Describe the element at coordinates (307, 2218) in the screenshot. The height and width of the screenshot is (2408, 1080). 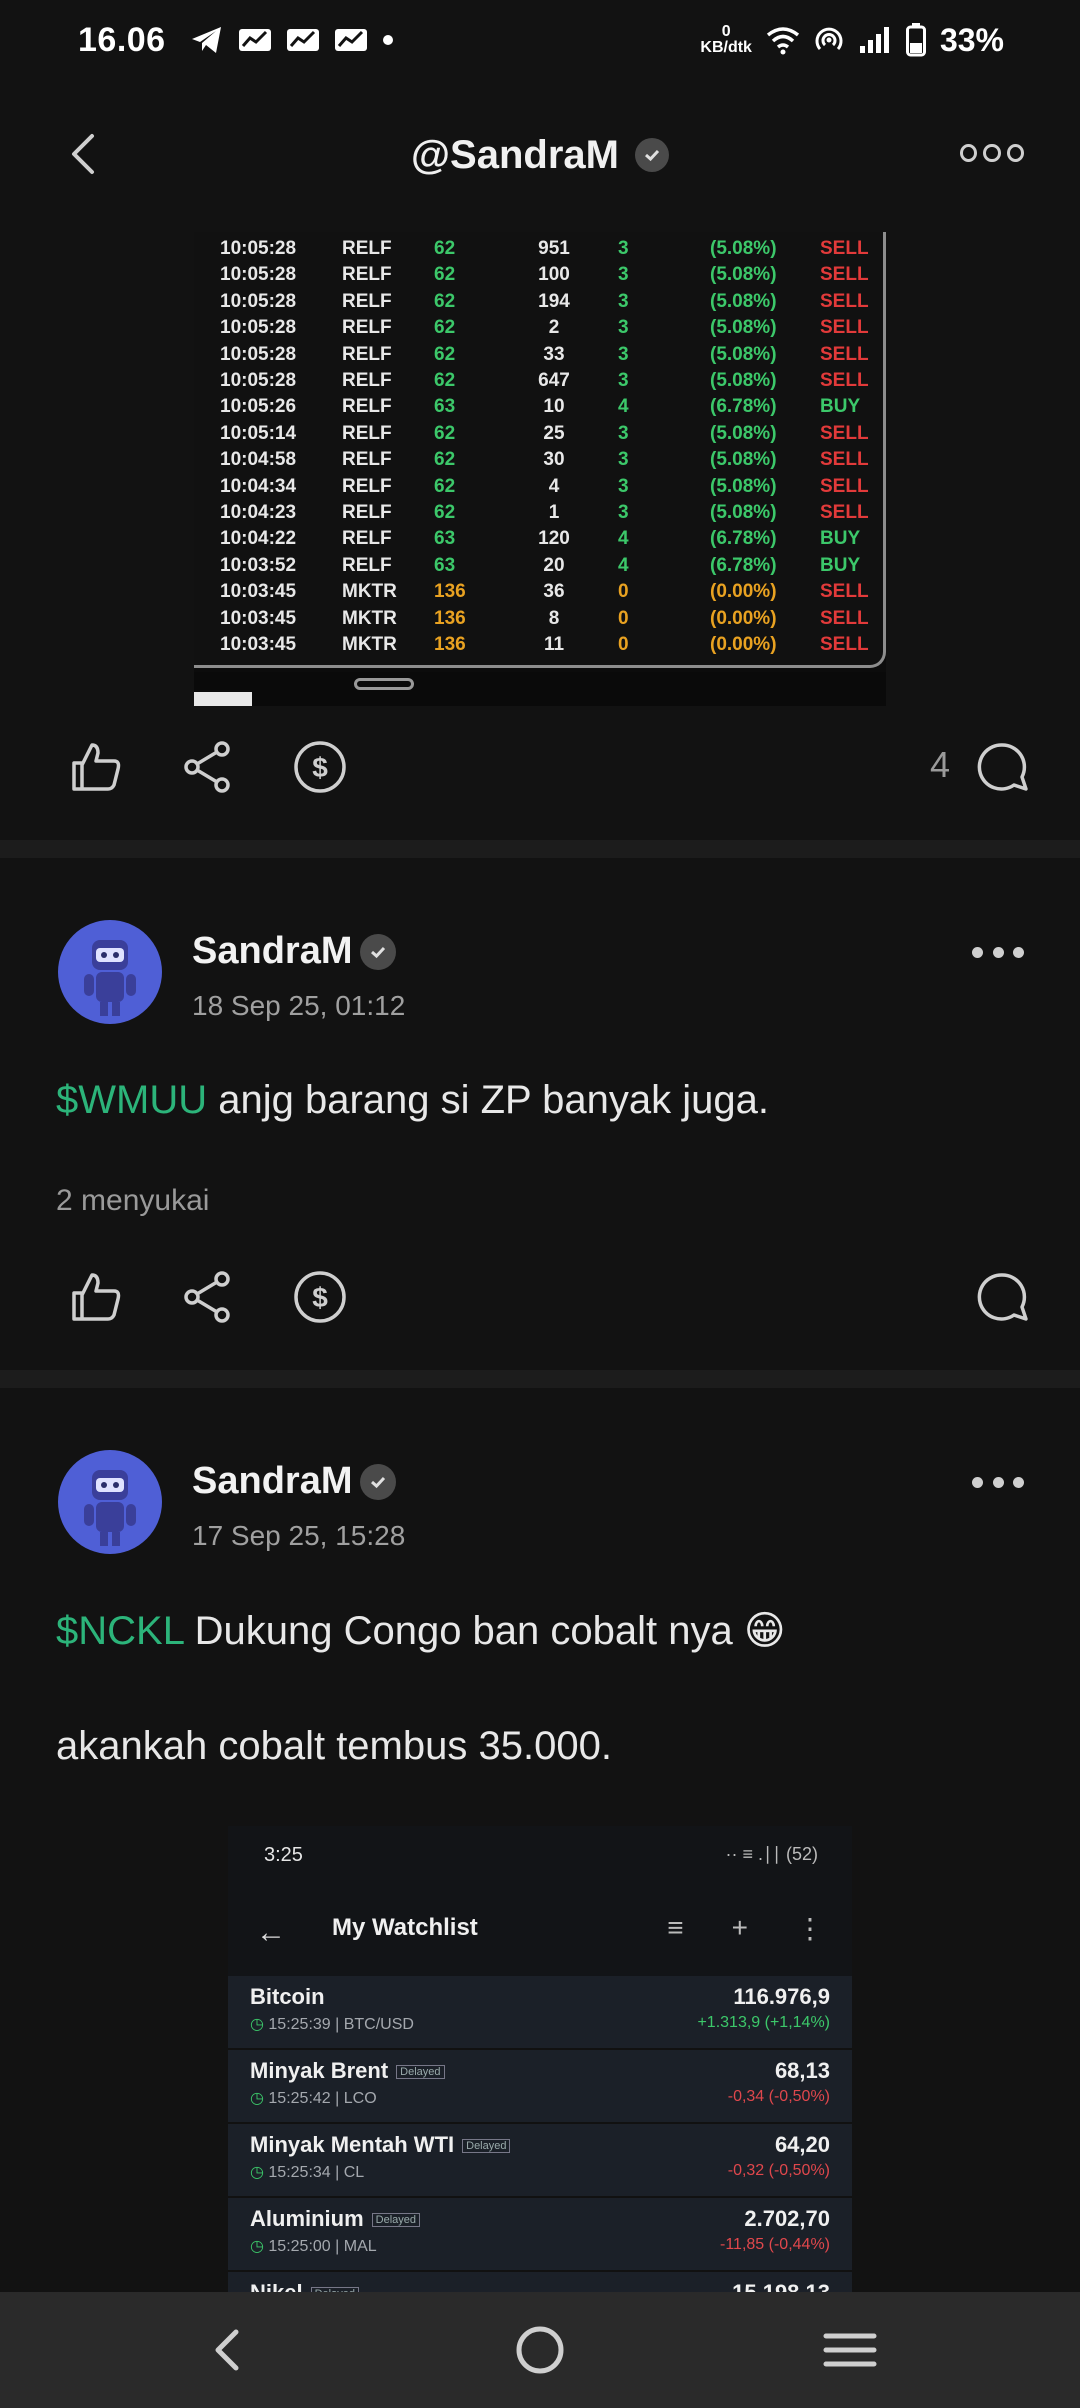
I see `instrument-name-text: Aluminium` at that location.